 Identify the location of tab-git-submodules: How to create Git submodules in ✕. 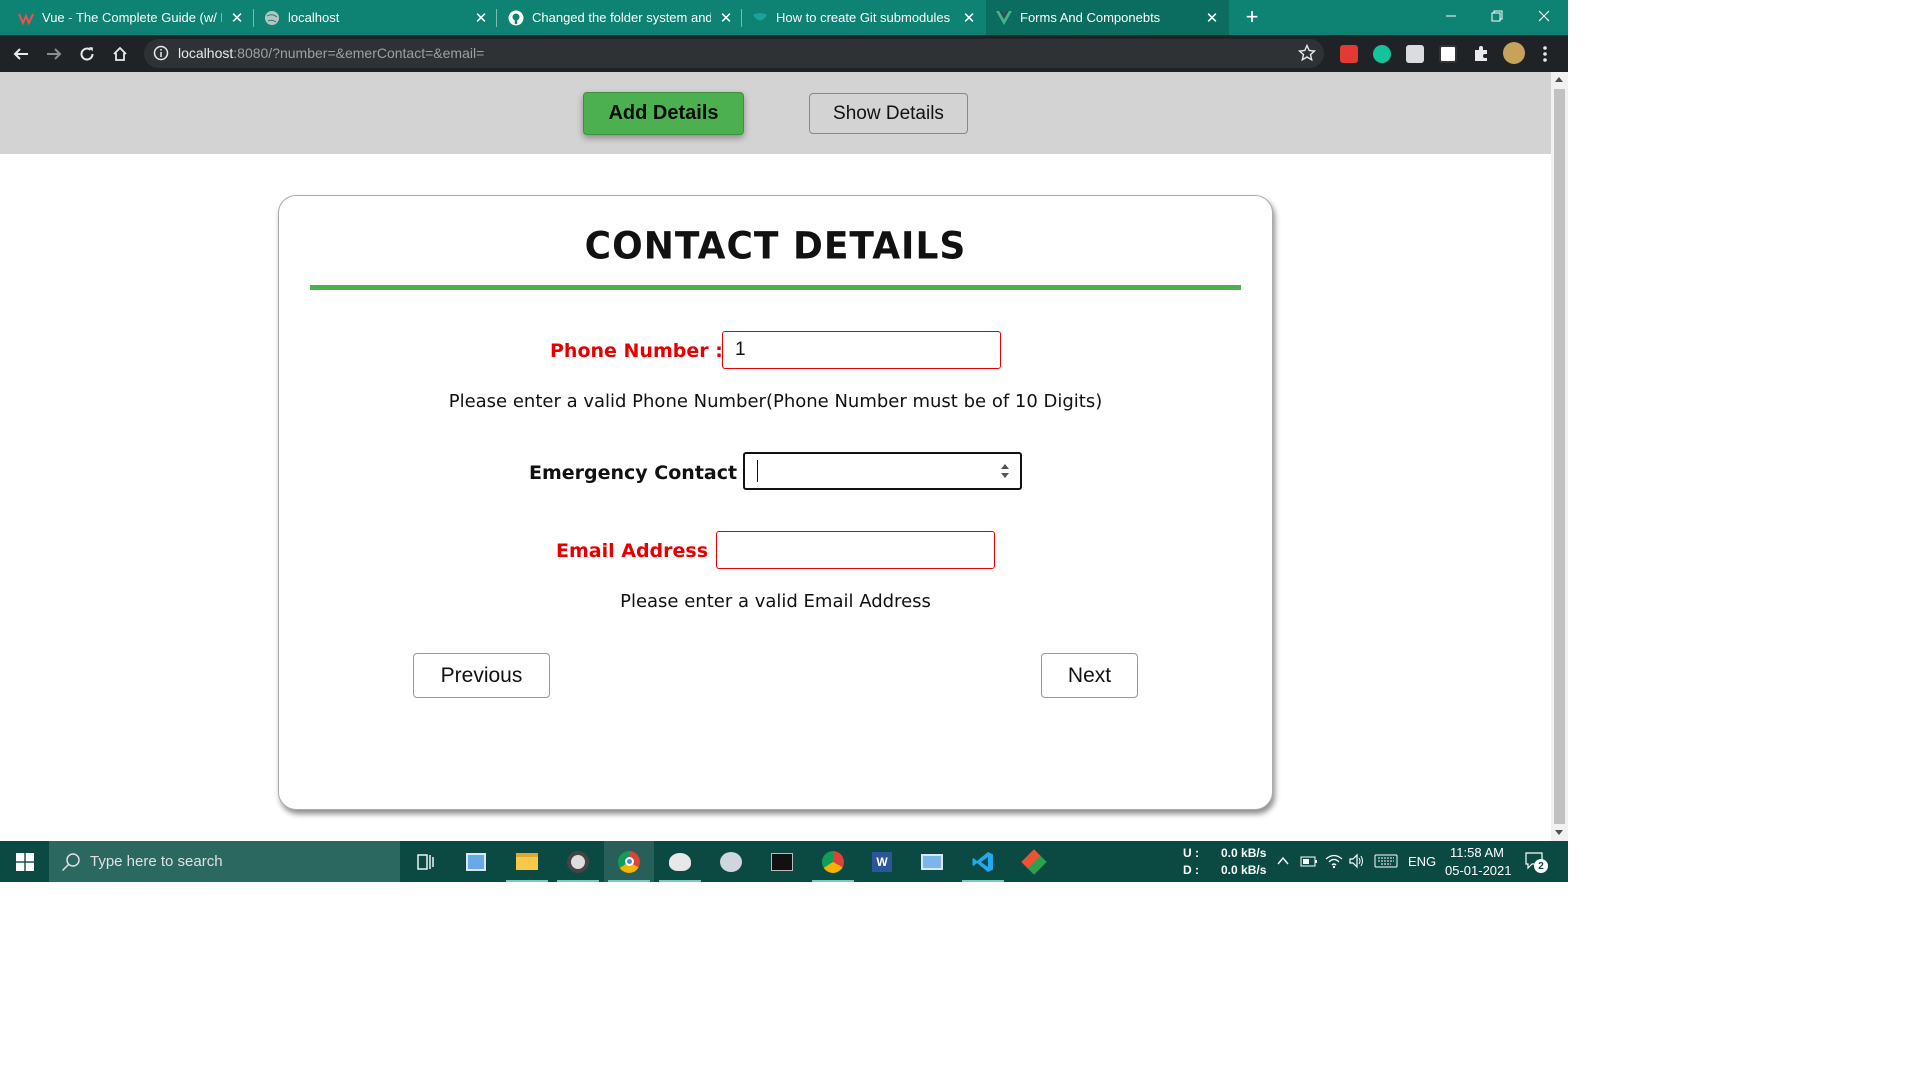
(865, 17).